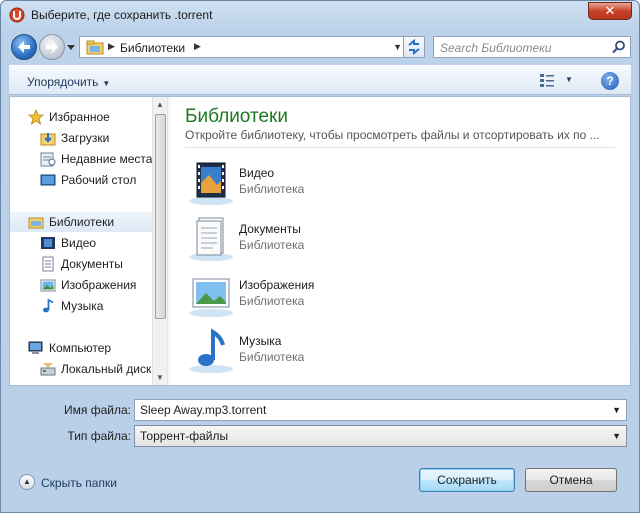 The height and width of the screenshot is (513, 640). What do you see at coordinates (82, 306) in the screenshot?
I see `sidebar-item-label: Музыка` at bounding box center [82, 306].